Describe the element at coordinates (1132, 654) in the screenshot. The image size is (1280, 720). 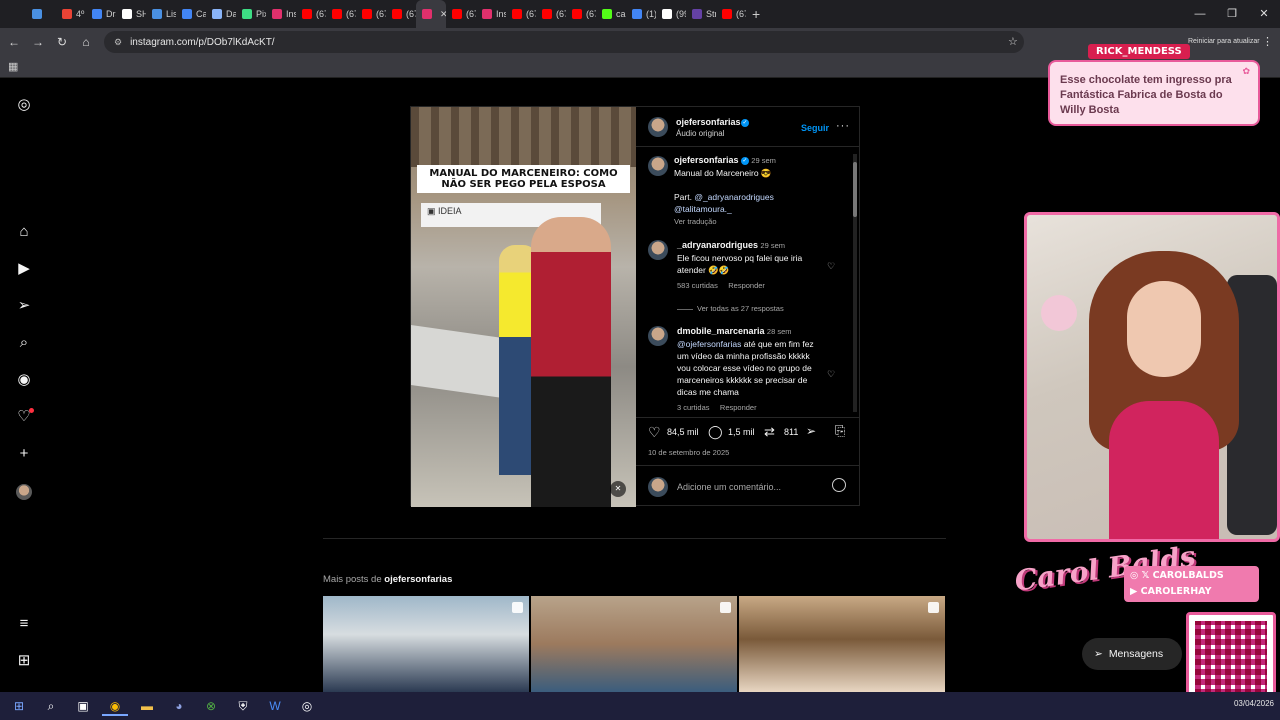
I see `messages-button: ➢ Mensagens` at that location.